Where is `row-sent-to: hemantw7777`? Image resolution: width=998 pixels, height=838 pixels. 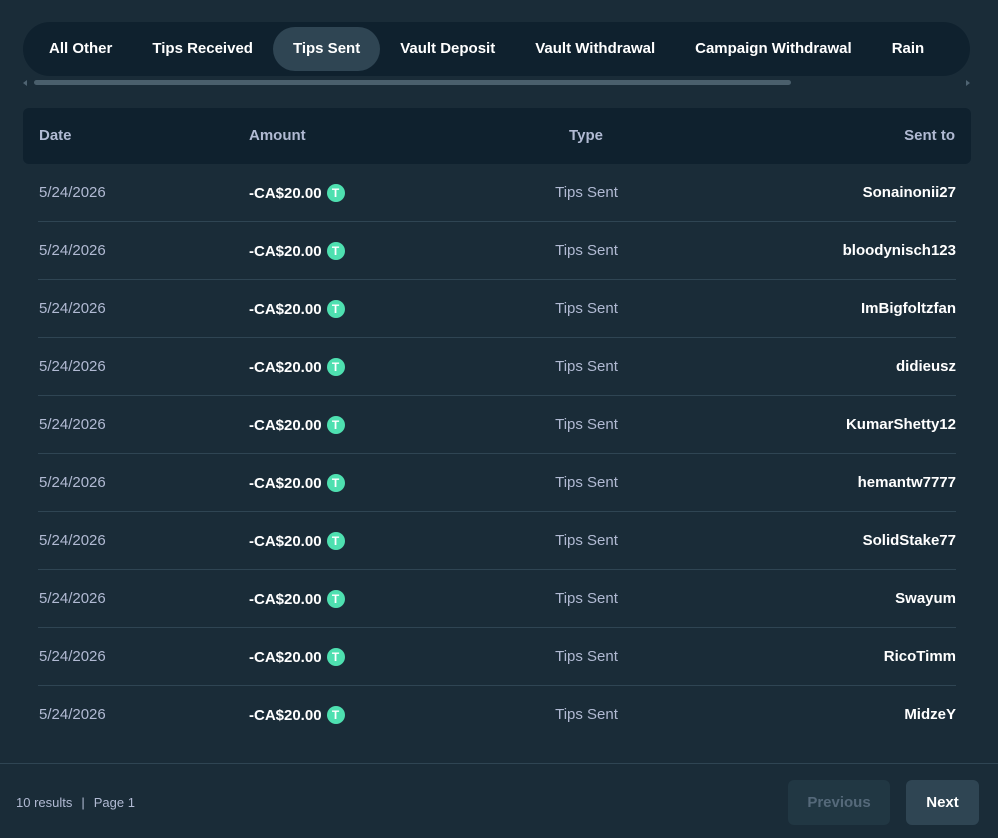 row-sent-to: hemantw7777 is located at coordinates (907, 483).